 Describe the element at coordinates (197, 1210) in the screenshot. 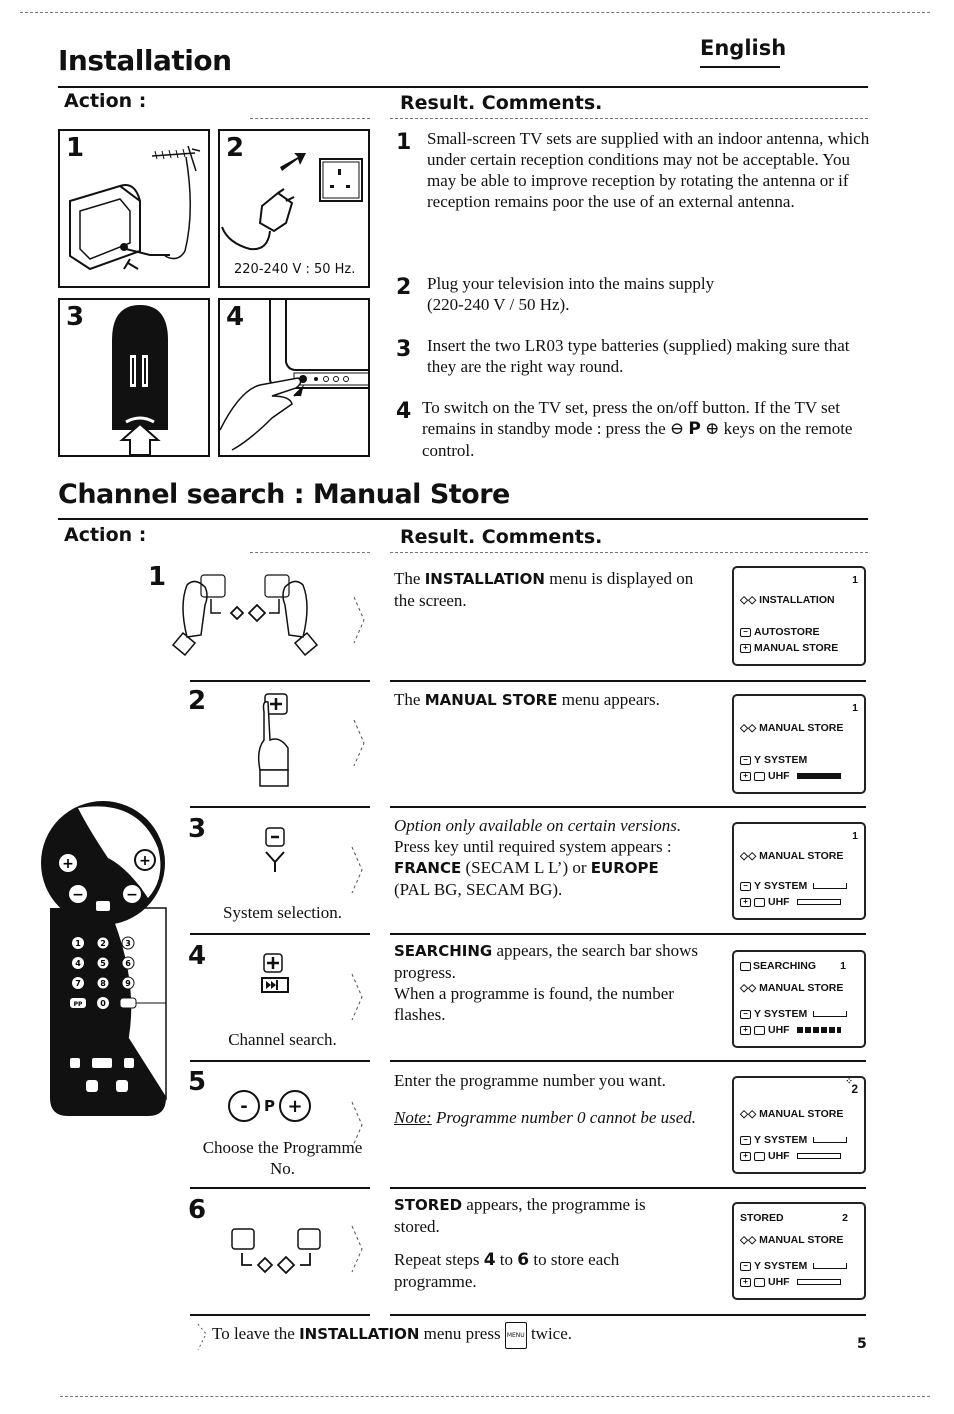

I see `step-number: 6` at that location.